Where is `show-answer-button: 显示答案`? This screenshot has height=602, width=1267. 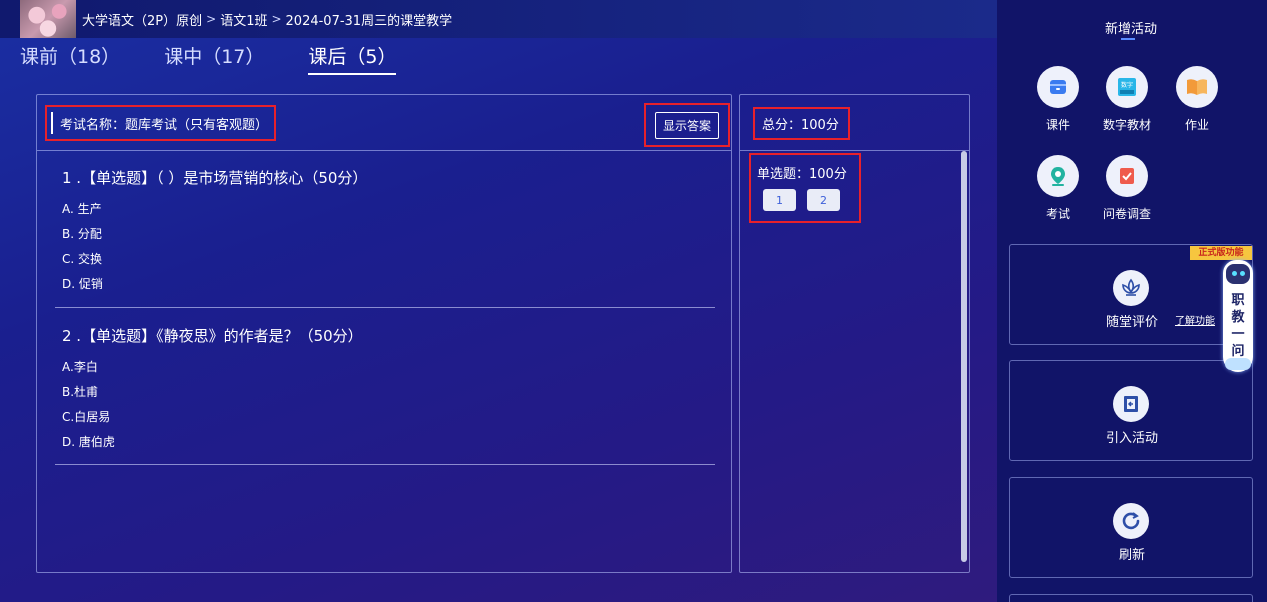 show-answer-button: 显示答案 is located at coordinates (686, 125).